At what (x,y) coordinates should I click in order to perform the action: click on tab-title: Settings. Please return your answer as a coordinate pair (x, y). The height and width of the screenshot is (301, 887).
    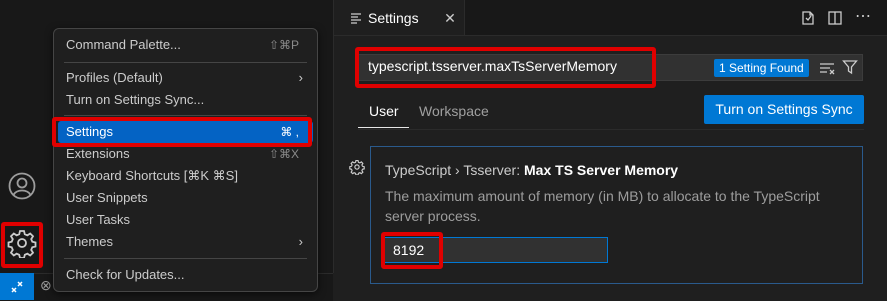
    Looking at the image, I should click on (393, 18).